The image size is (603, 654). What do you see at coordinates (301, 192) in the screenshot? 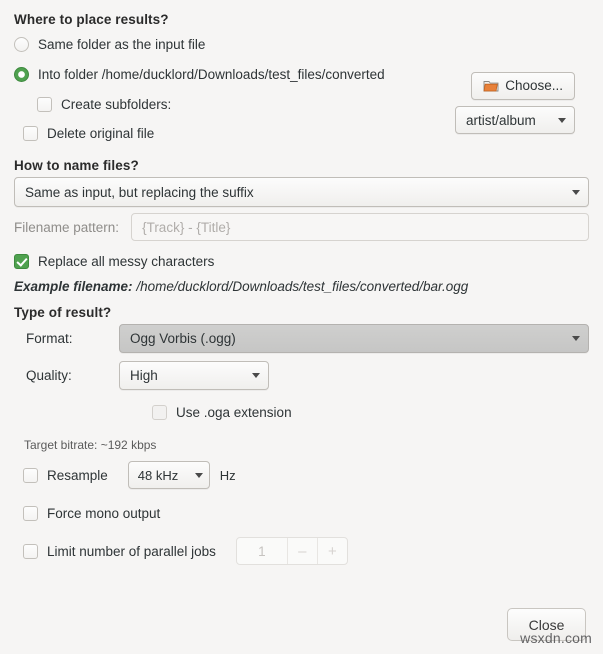
I see `naming-scheme-combo: Same as input, but replacing the suffix` at bounding box center [301, 192].